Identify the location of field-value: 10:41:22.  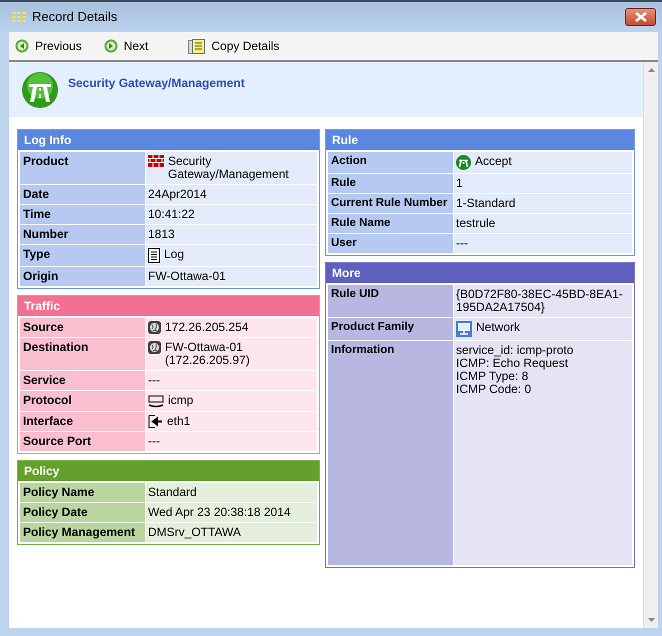
(171, 214).